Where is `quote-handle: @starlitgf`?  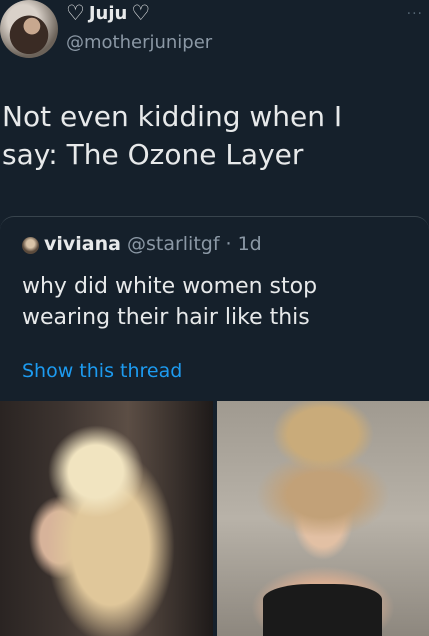
quote-handle: @starlitgf is located at coordinates (173, 244).